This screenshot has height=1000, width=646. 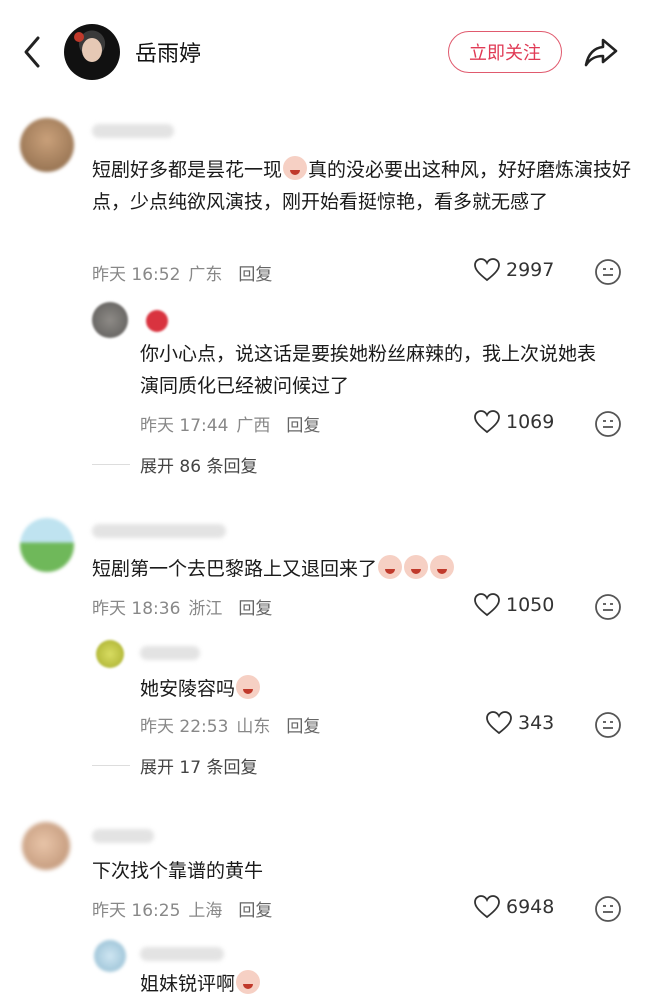 What do you see at coordinates (188, 984) in the screenshot?
I see `reply-text-part: 姐妹锐评啊` at bounding box center [188, 984].